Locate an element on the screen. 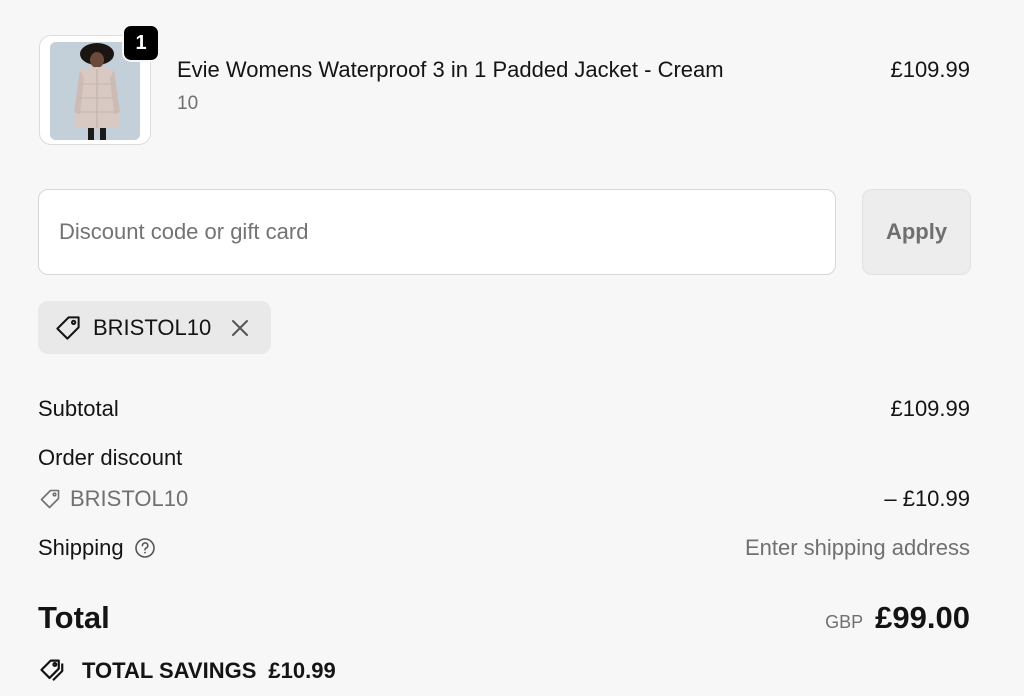 This screenshot has width=1024, height=696. order-discount-code-text: BRISTOL10 is located at coordinates (129, 498).